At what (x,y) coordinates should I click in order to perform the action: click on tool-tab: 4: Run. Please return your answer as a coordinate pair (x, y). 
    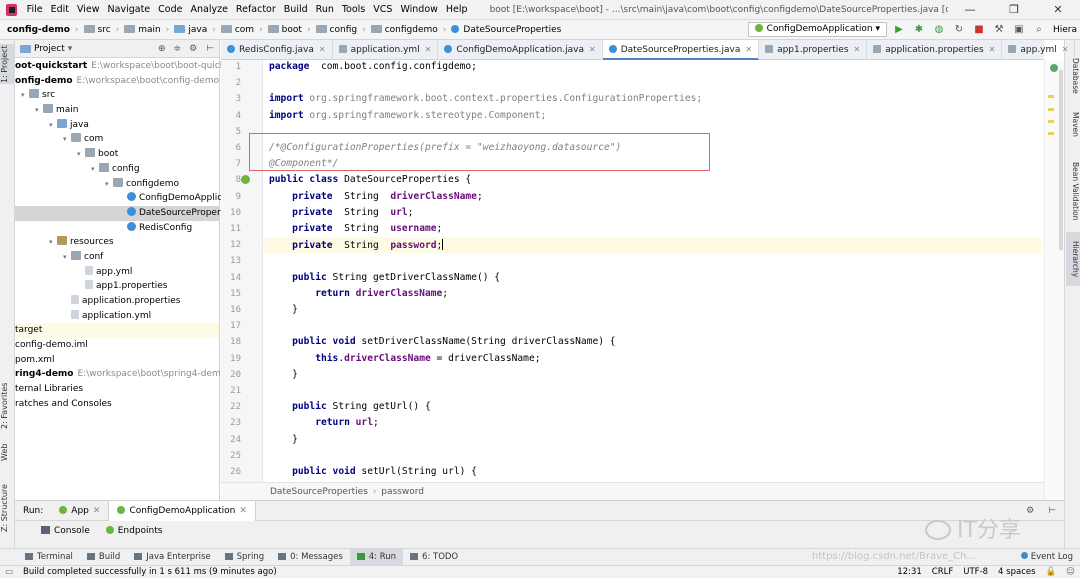
    Looking at the image, I should click on (376, 557).